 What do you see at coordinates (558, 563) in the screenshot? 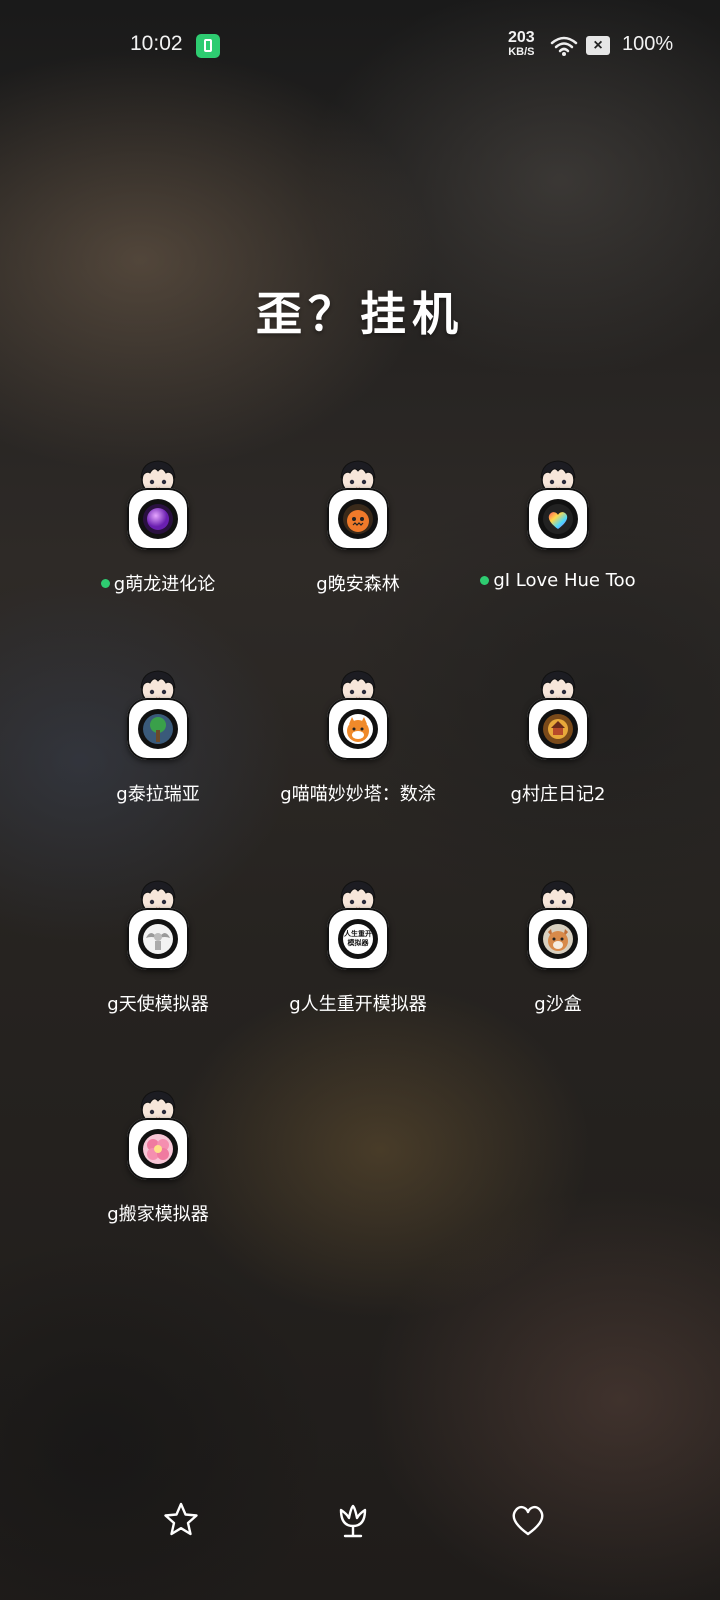
I see `app-shortcut: gI Love Hue Too` at bounding box center [558, 563].